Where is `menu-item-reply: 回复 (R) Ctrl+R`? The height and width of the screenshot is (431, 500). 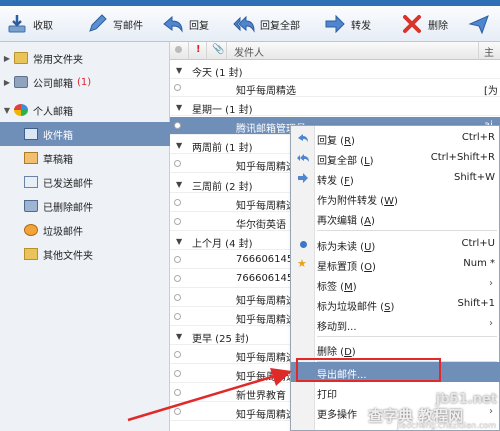 menu-item-reply: 回复 (R) Ctrl+R is located at coordinates (395, 138).